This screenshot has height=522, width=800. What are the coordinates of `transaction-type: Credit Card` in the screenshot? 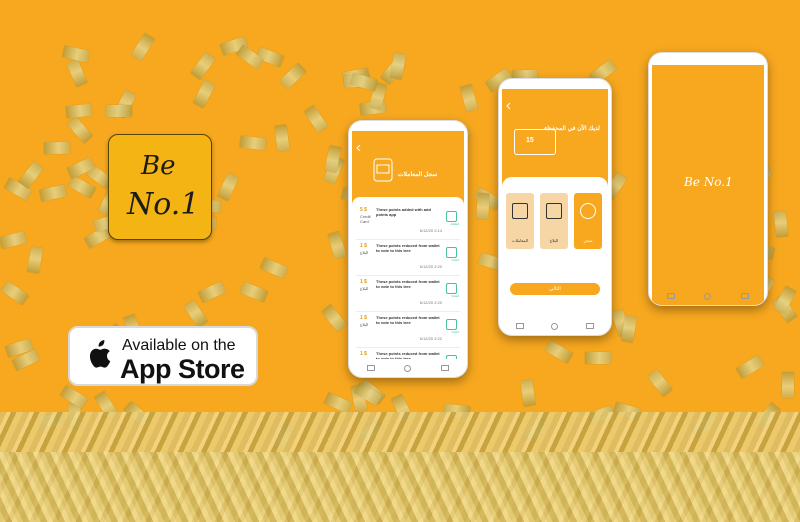 It's located at (365, 219).